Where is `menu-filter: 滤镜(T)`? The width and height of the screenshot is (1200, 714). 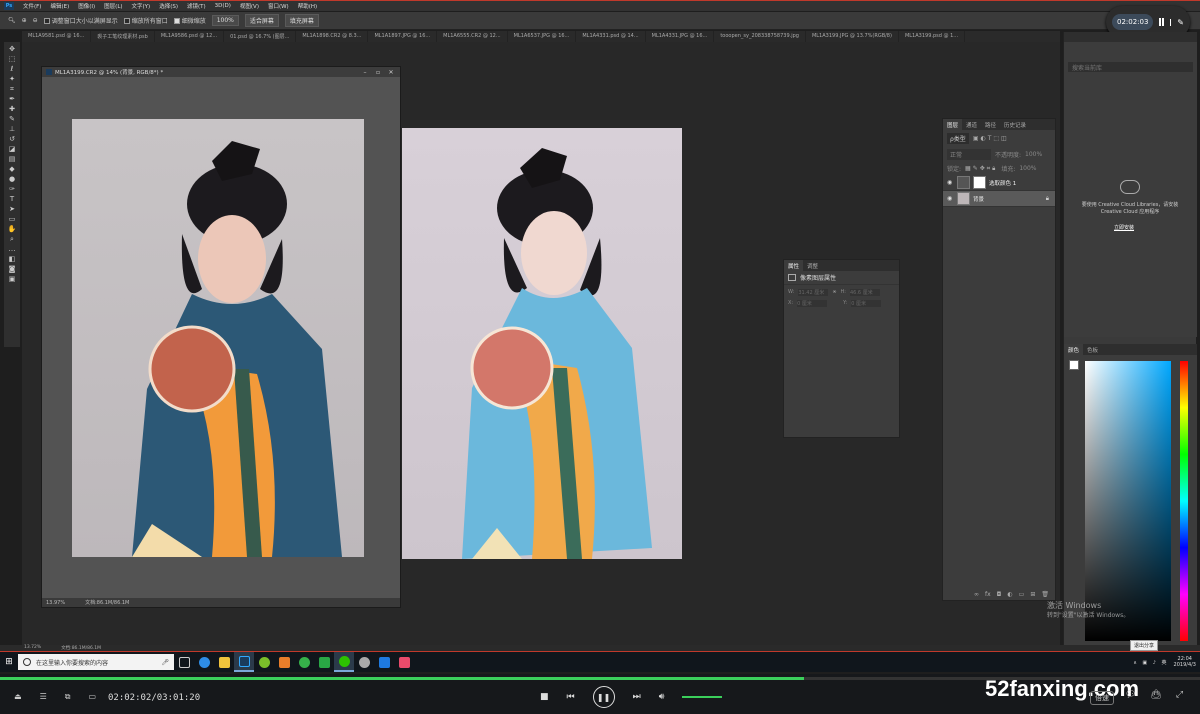 menu-filter: 滤镜(T) is located at coordinates (196, 6).